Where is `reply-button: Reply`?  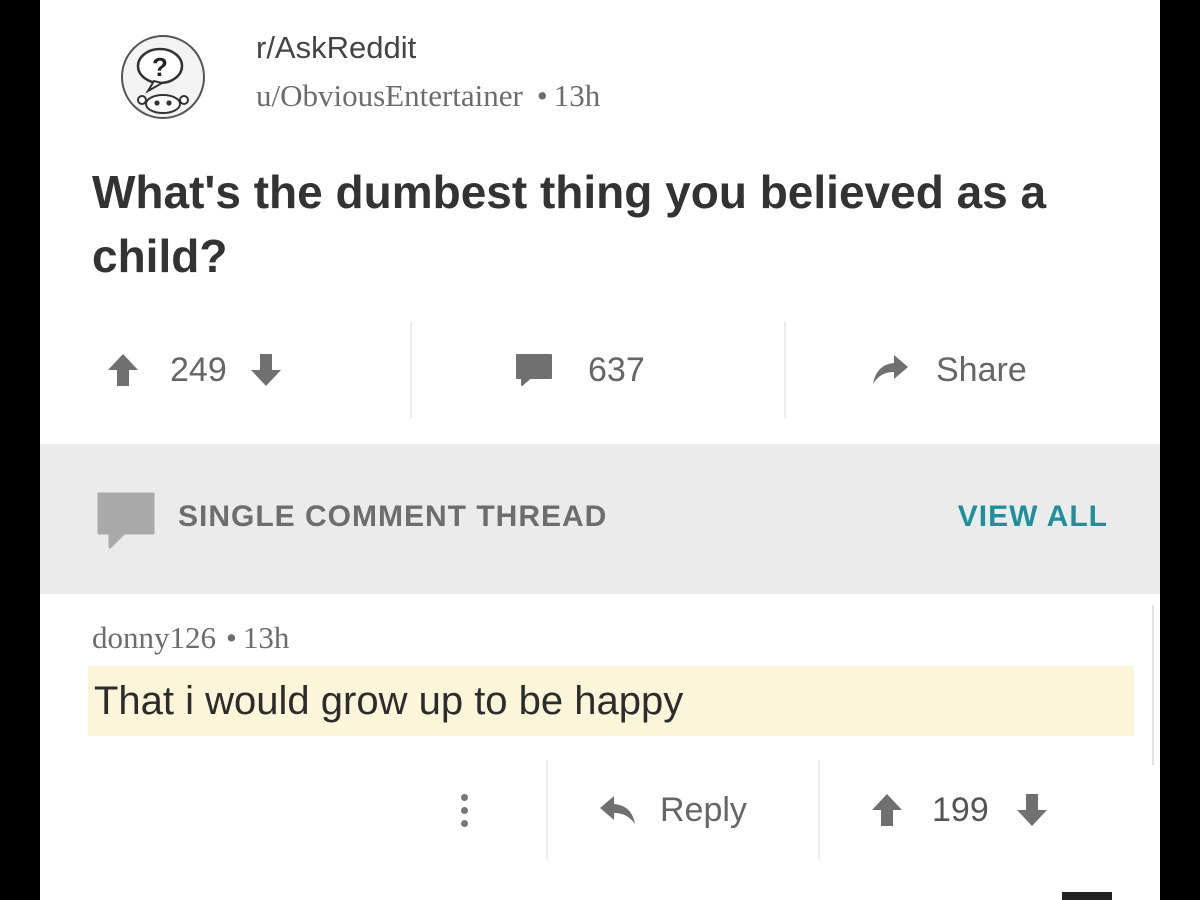 reply-button: Reply is located at coordinates (672, 810).